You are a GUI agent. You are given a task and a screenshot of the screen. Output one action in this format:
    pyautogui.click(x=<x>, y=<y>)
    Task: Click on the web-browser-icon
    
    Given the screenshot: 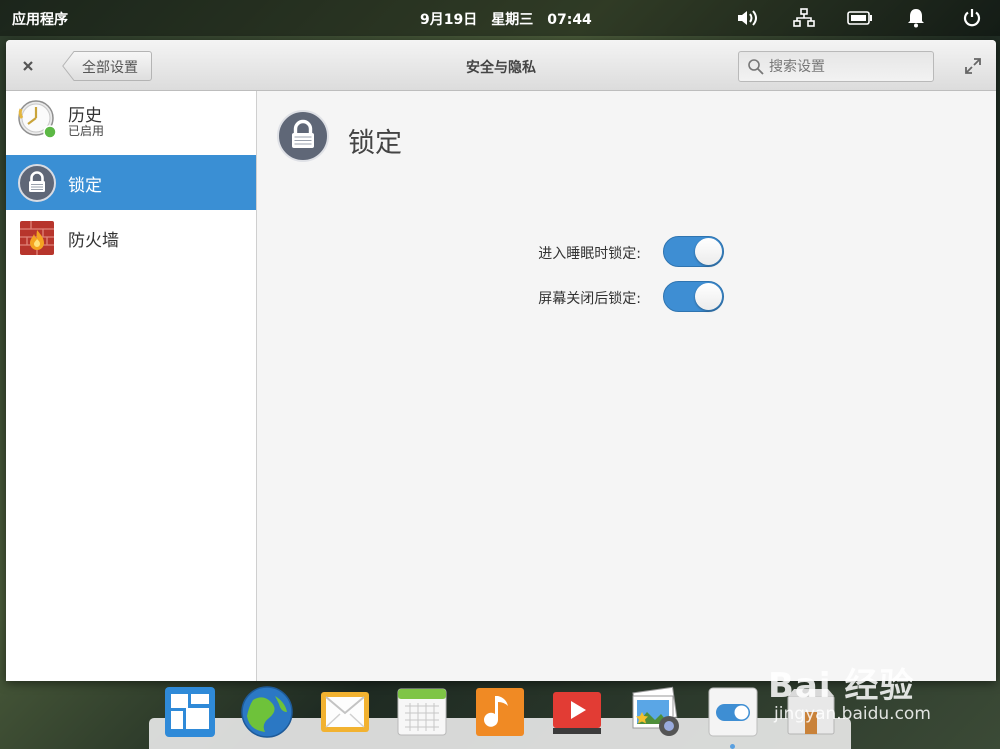 What is the action you would take?
    pyautogui.click(x=267, y=712)
    